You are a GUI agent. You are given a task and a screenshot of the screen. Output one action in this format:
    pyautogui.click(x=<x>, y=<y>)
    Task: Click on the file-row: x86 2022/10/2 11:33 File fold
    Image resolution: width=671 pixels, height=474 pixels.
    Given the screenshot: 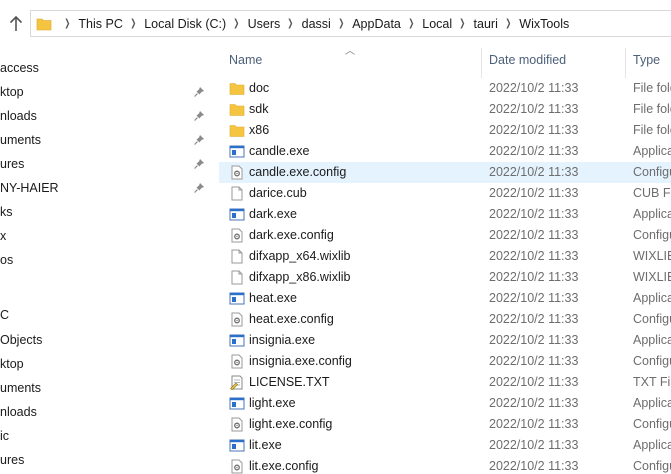 What is the action you would take?
    pyautogui.click(x=445, y=130)
    